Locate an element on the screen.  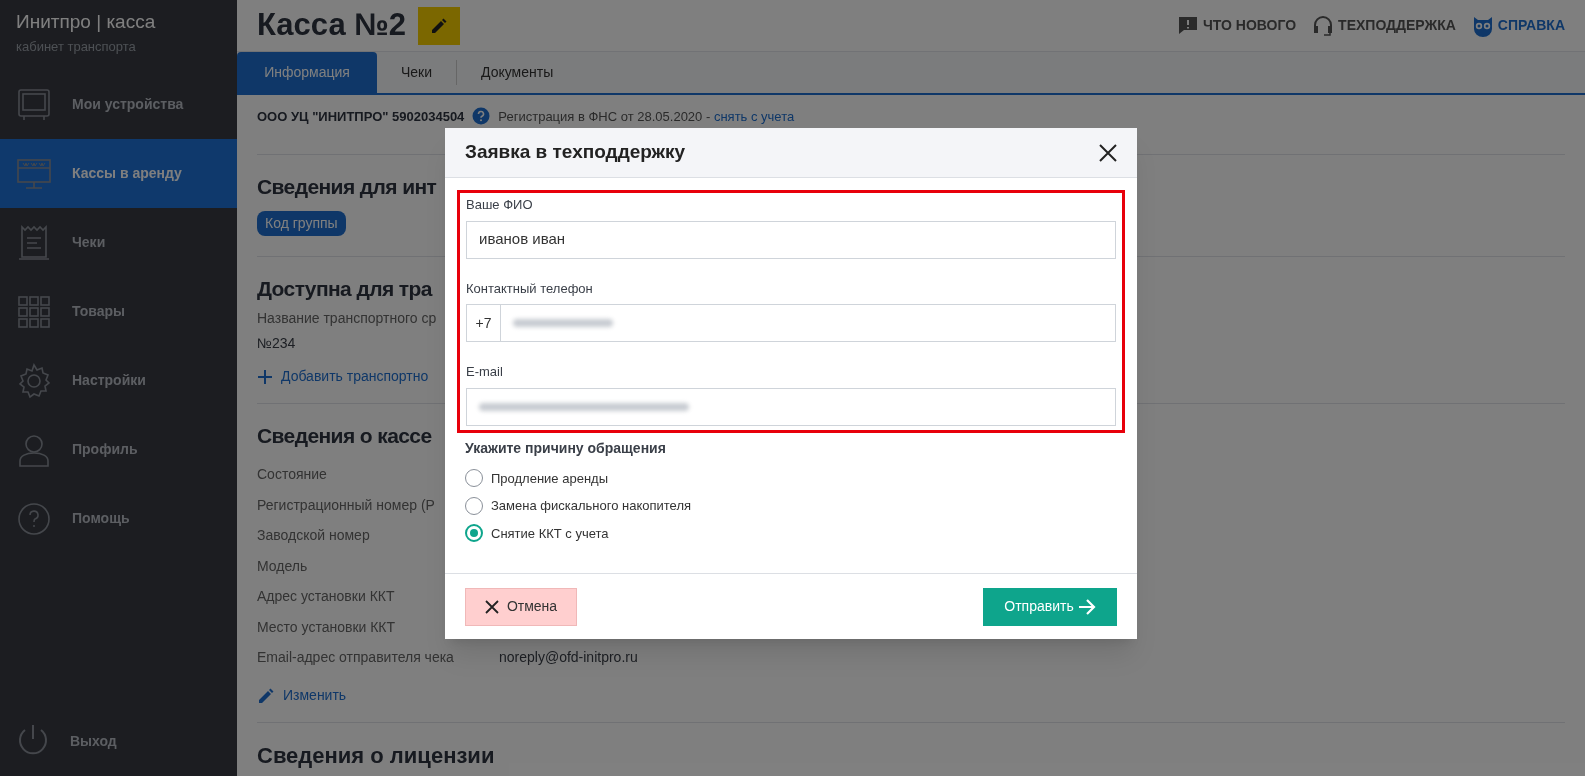
header-link: ТЕХПОДДЕРЖКА is located at coordinates (1384, 25).